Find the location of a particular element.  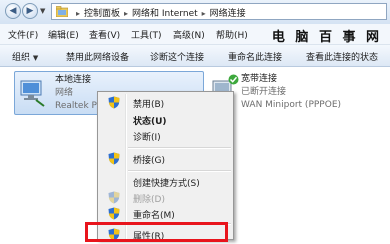

menu-edit: 编辑(E) is located at coordinates (63, 34).